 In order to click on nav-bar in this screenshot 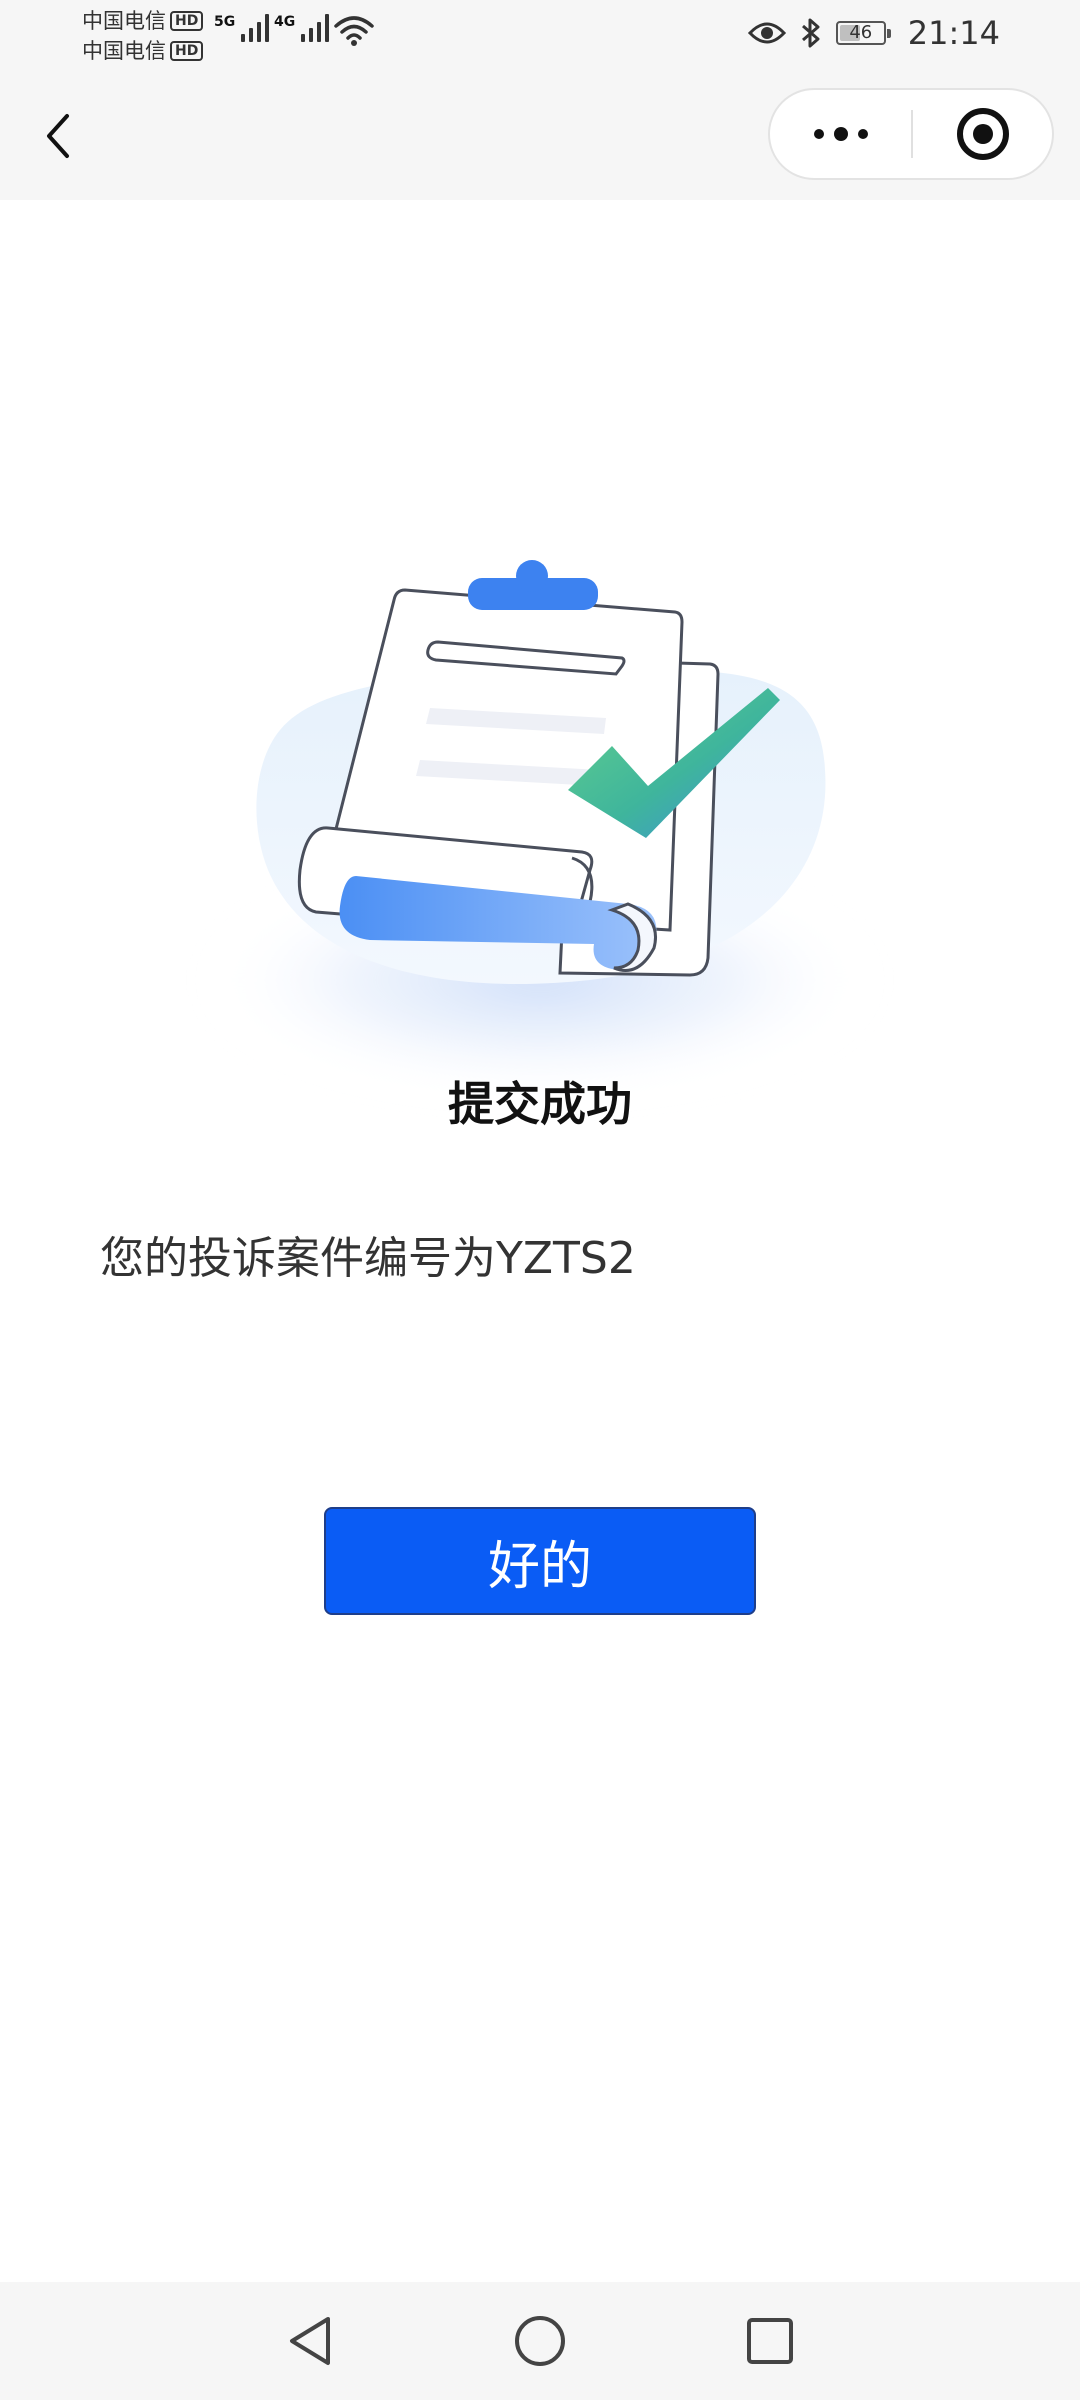, I will do `click(540, 136)`.